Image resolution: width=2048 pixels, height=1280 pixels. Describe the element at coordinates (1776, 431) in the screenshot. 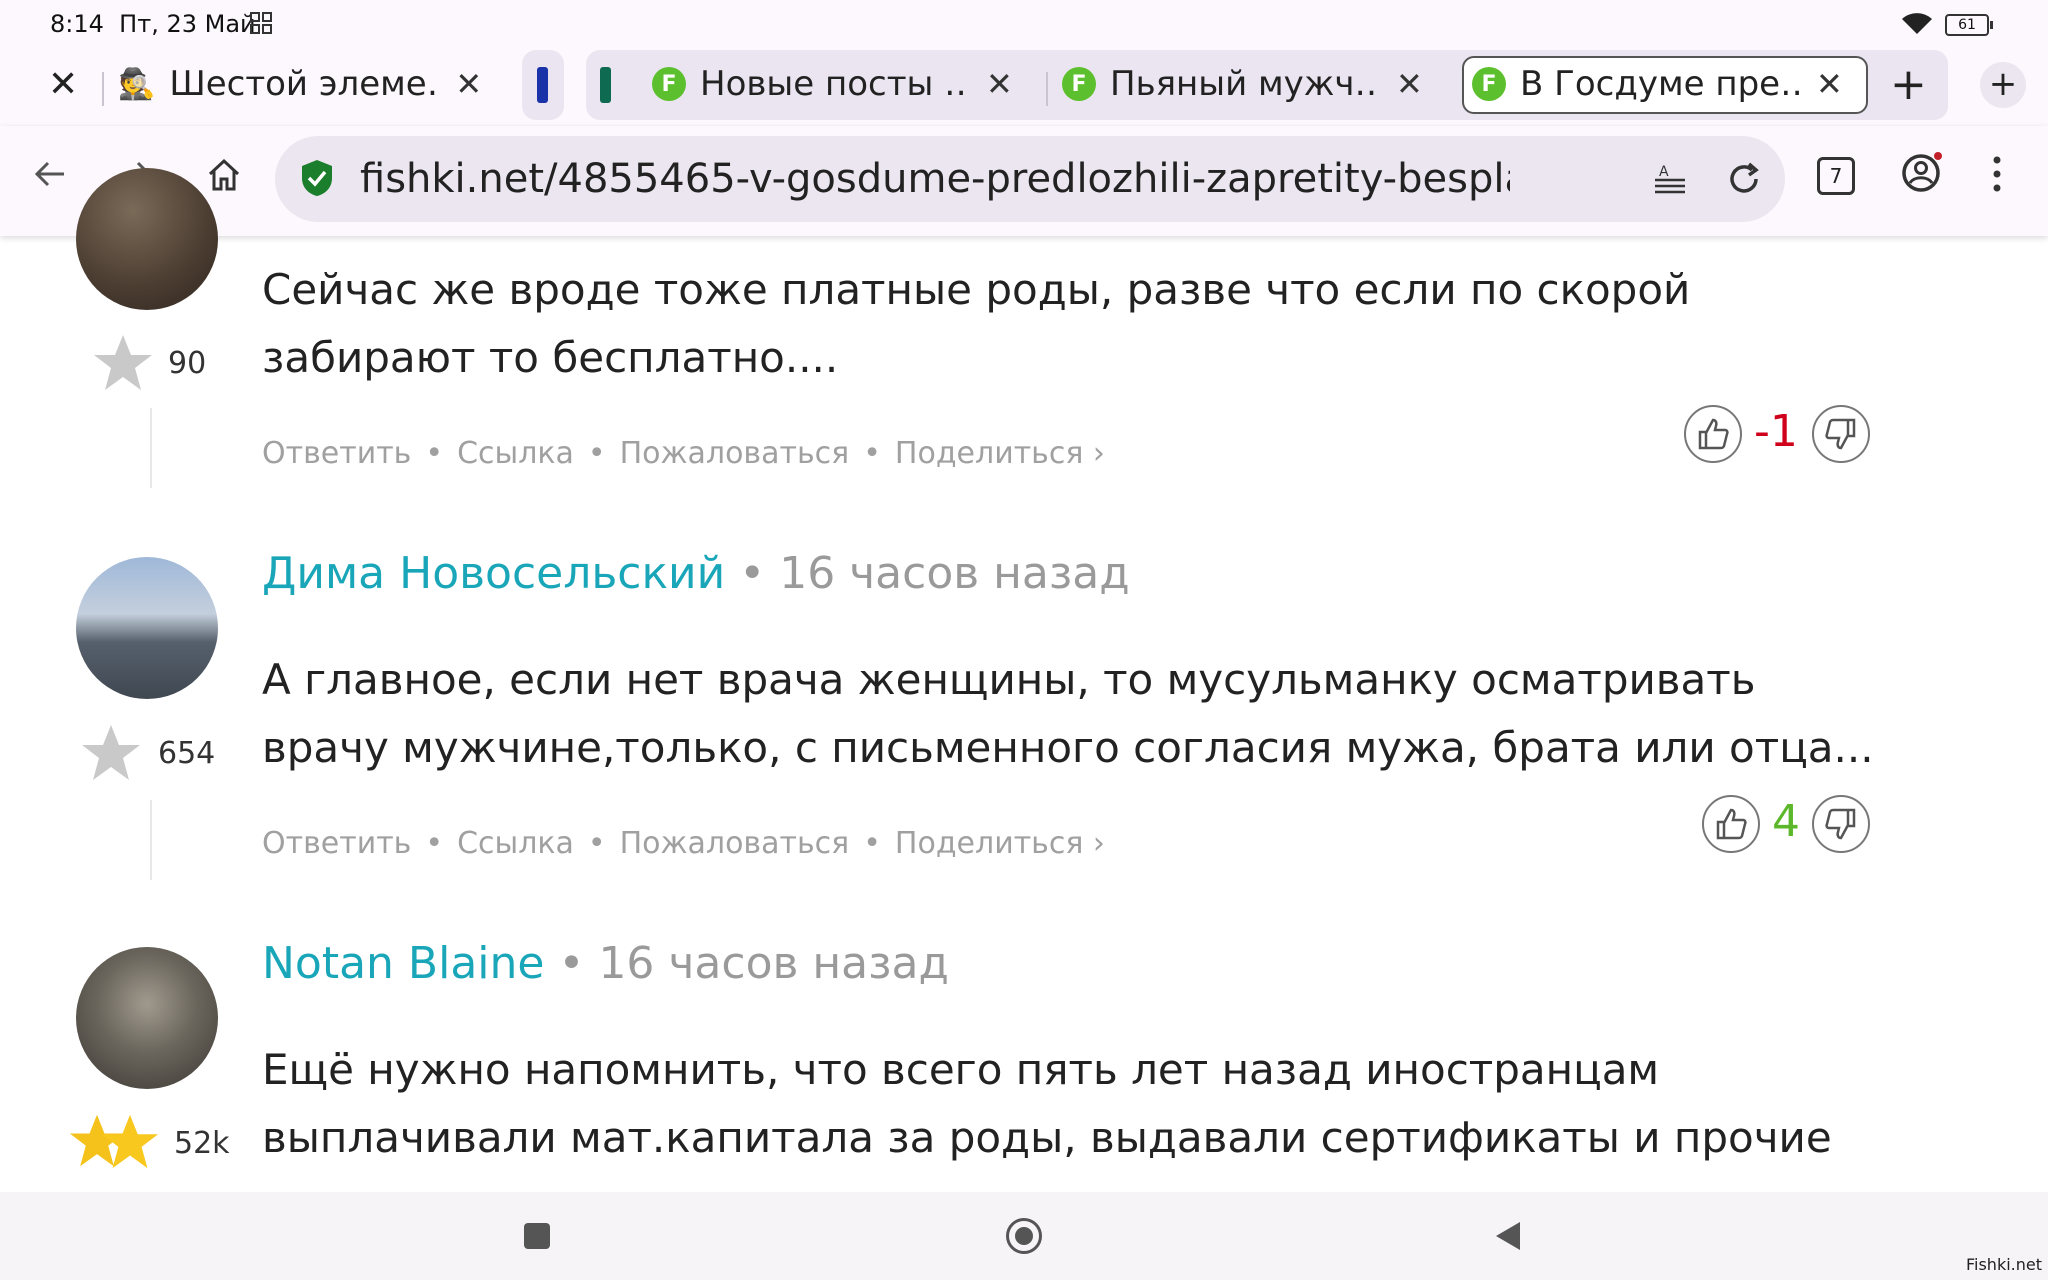

I see `comment-score: -1` at that location.